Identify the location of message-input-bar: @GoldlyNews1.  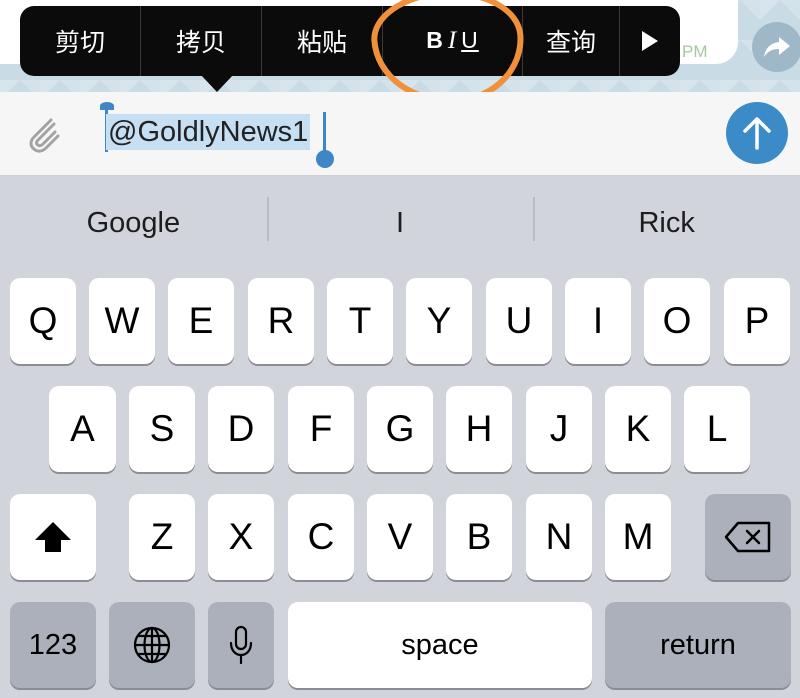
(400, 134).